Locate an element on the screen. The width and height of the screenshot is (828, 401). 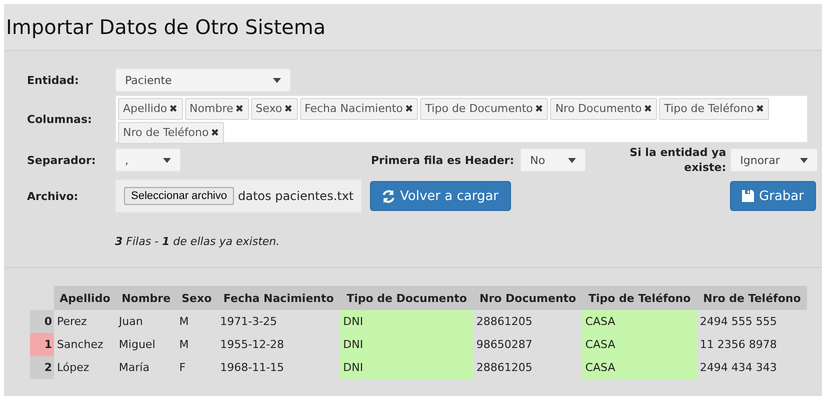
column-header: Tipo de Documento is located at coordinates (407, 298).